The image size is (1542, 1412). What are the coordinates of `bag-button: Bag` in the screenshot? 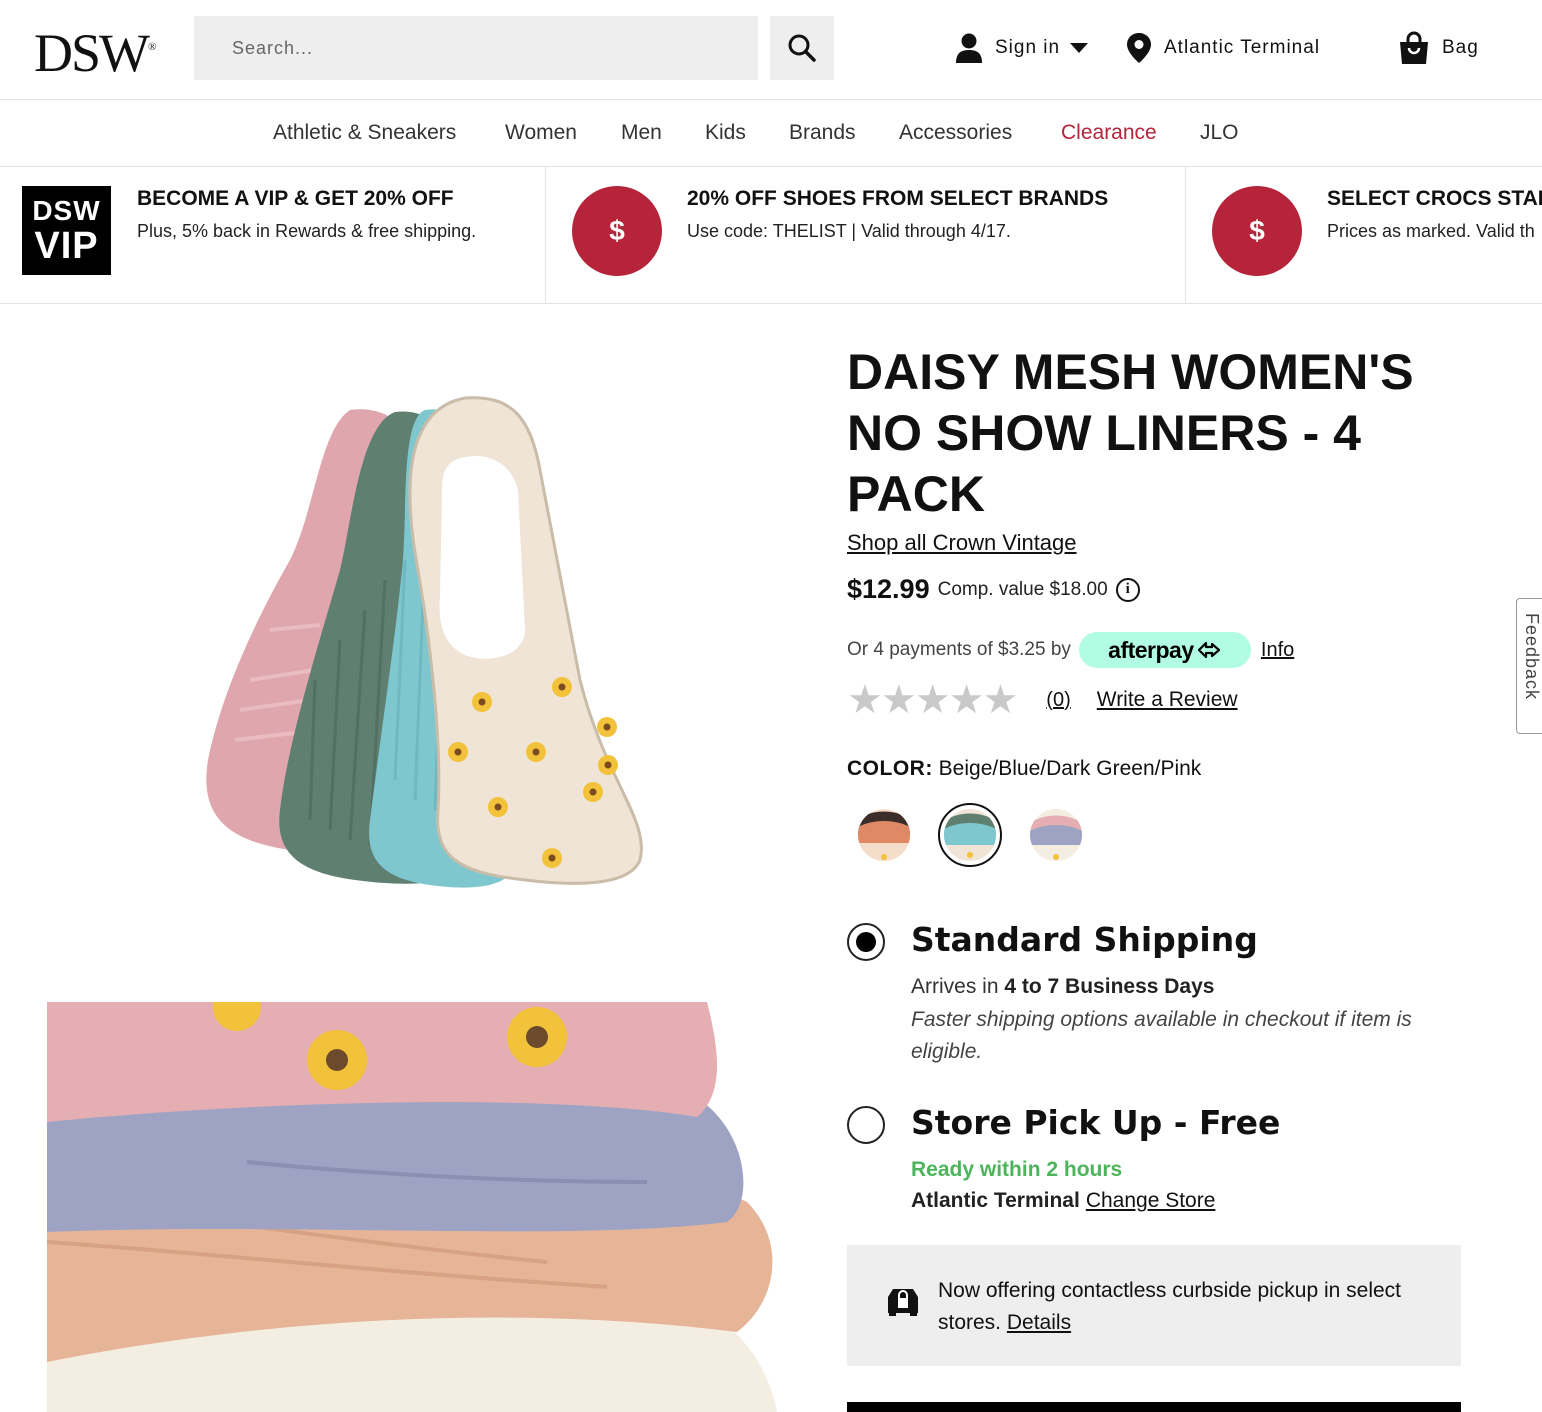 It's located at (1438, 48).